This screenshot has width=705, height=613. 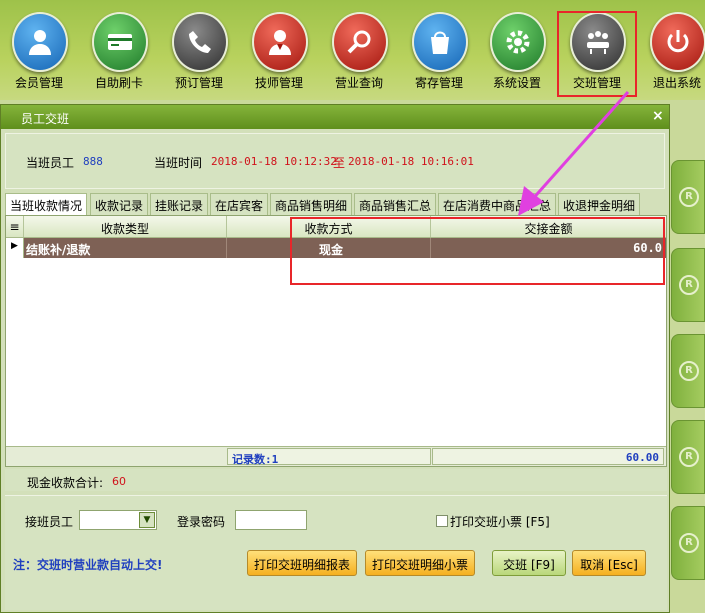 I want to click on footer-total: 60.00, so click(x=548, y=456).